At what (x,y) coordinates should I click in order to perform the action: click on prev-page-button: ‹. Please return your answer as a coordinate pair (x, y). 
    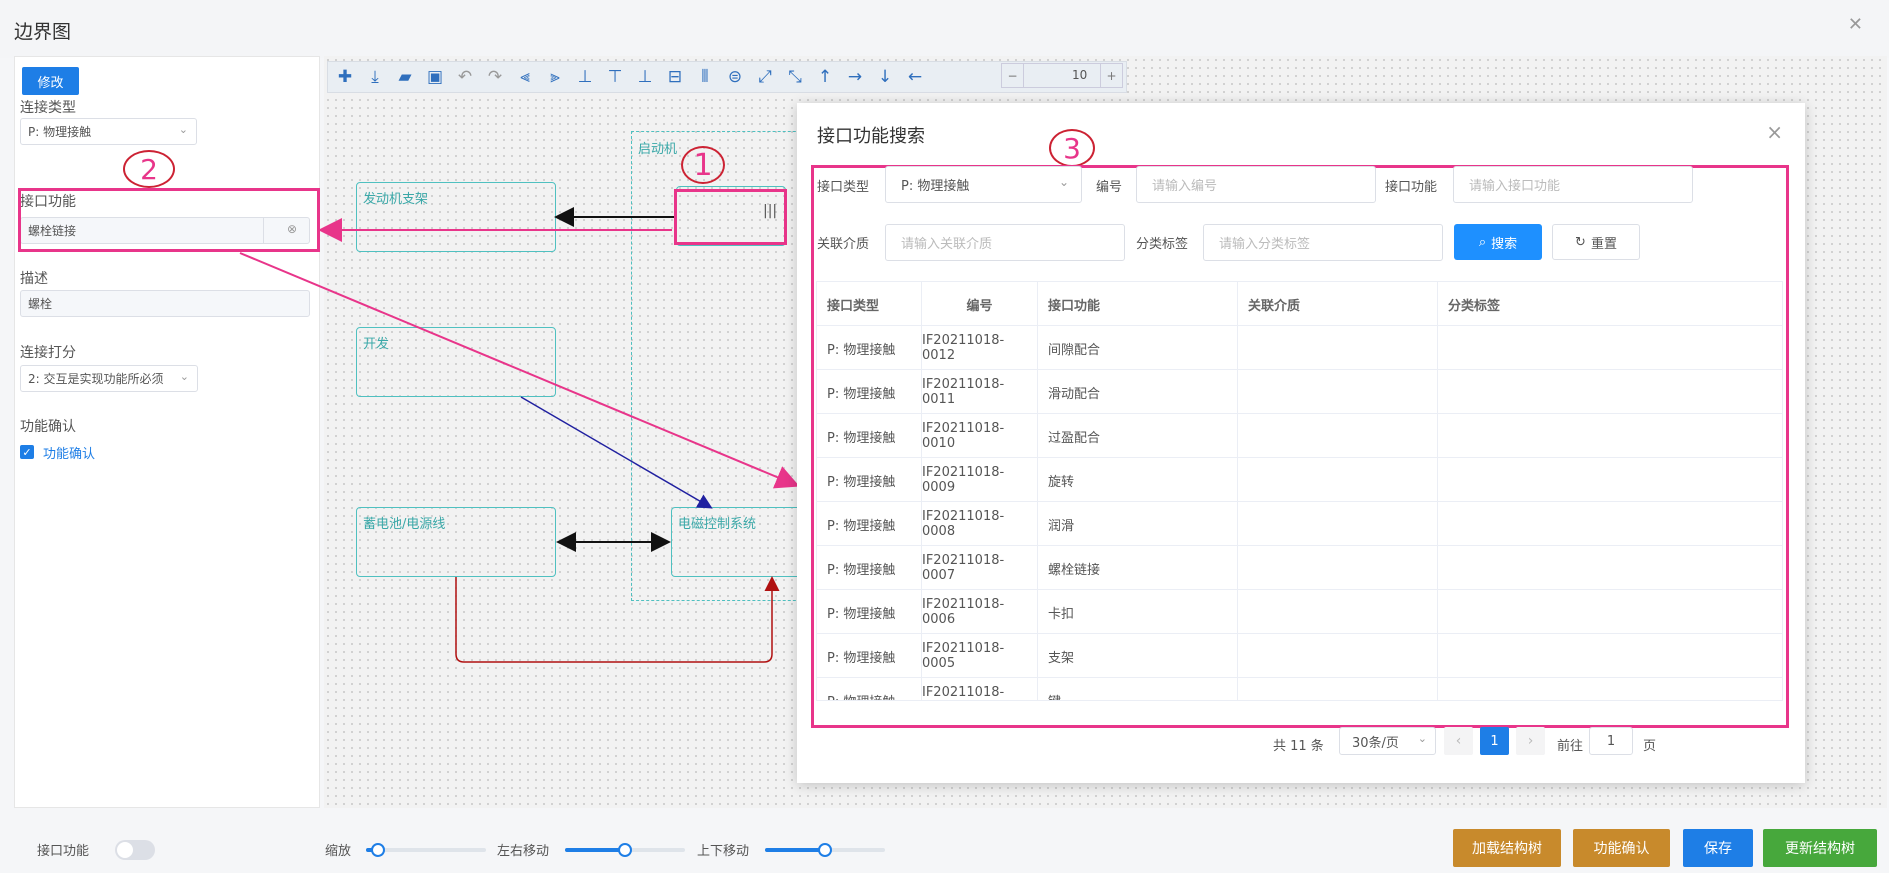
    Looking at the image, I should click on (1458, 741).